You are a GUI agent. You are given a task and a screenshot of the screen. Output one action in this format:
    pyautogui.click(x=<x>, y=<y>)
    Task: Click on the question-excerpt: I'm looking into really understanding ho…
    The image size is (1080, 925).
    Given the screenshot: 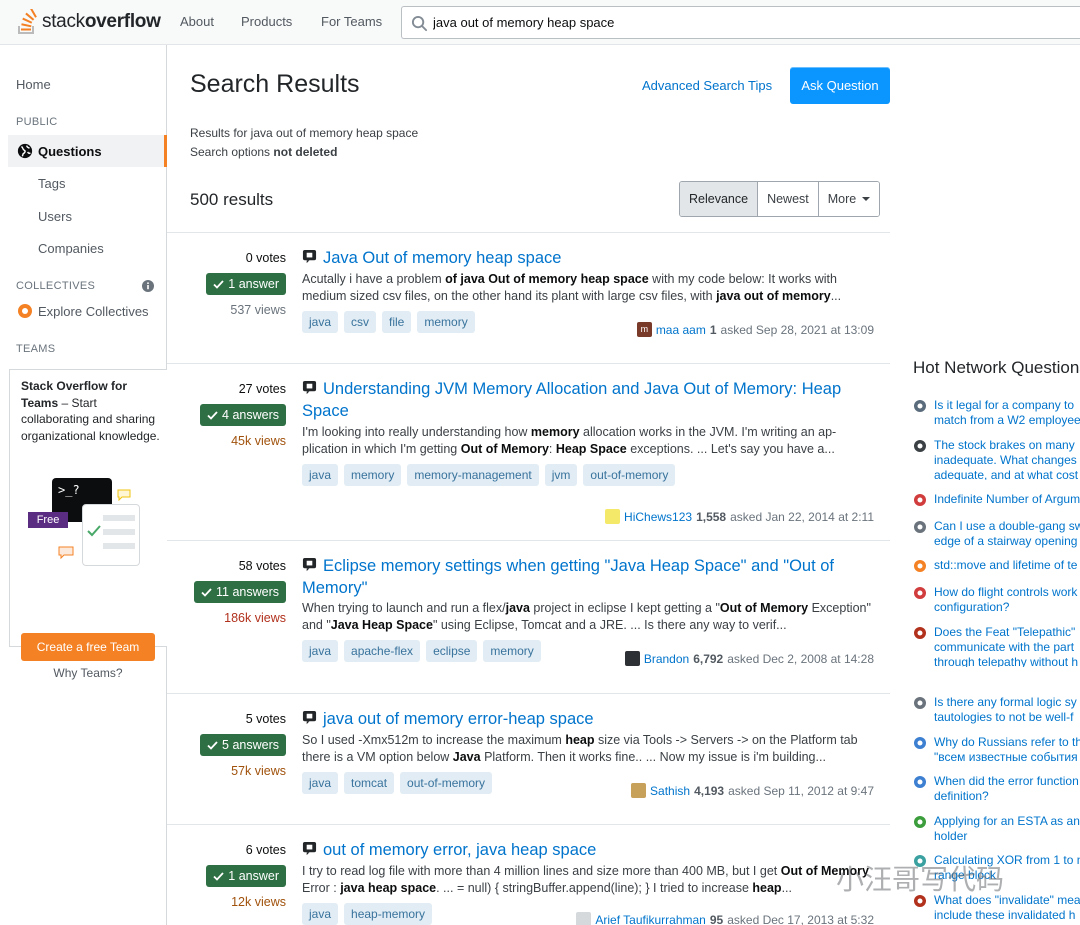 What is the action you would take?
    pyautogui.click(x=569, y=440)
    